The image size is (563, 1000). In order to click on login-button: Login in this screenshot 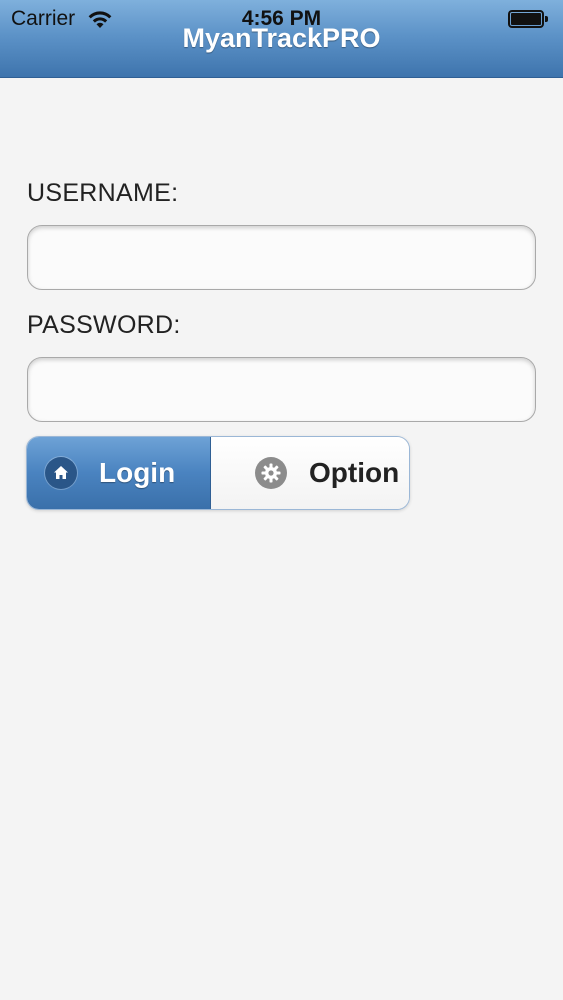, I will do `click(119, 473)`.